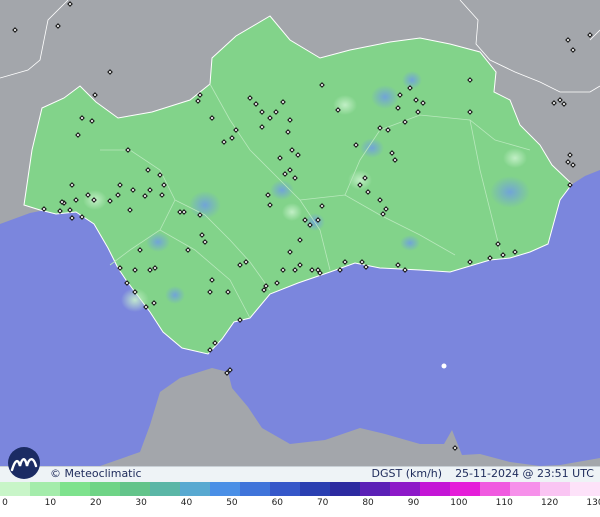 This screenshot has width=600, height=517. Describe the element at coordinates (186, 503) in the screenshot. I see `legend-tick-label: 40` at that location.